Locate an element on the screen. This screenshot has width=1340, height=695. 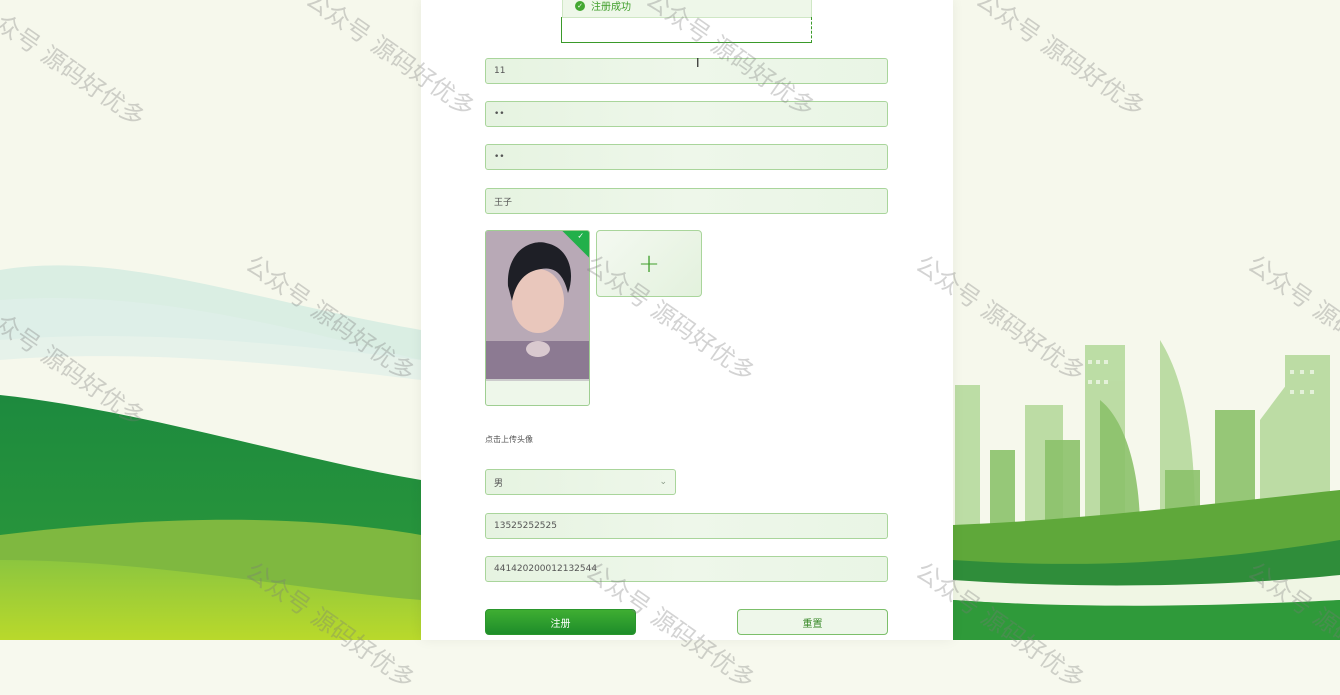
password-field: •• is located at coordinates (686, 114).